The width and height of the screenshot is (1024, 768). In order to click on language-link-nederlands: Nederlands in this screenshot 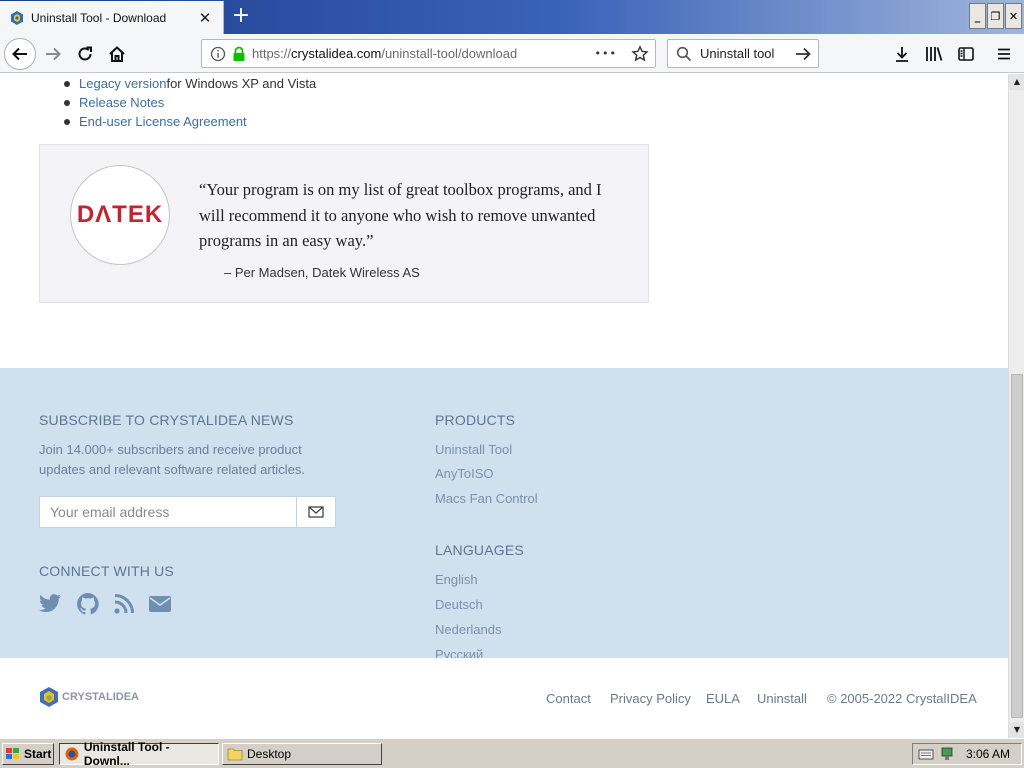, I will do `click(468, 629)`.